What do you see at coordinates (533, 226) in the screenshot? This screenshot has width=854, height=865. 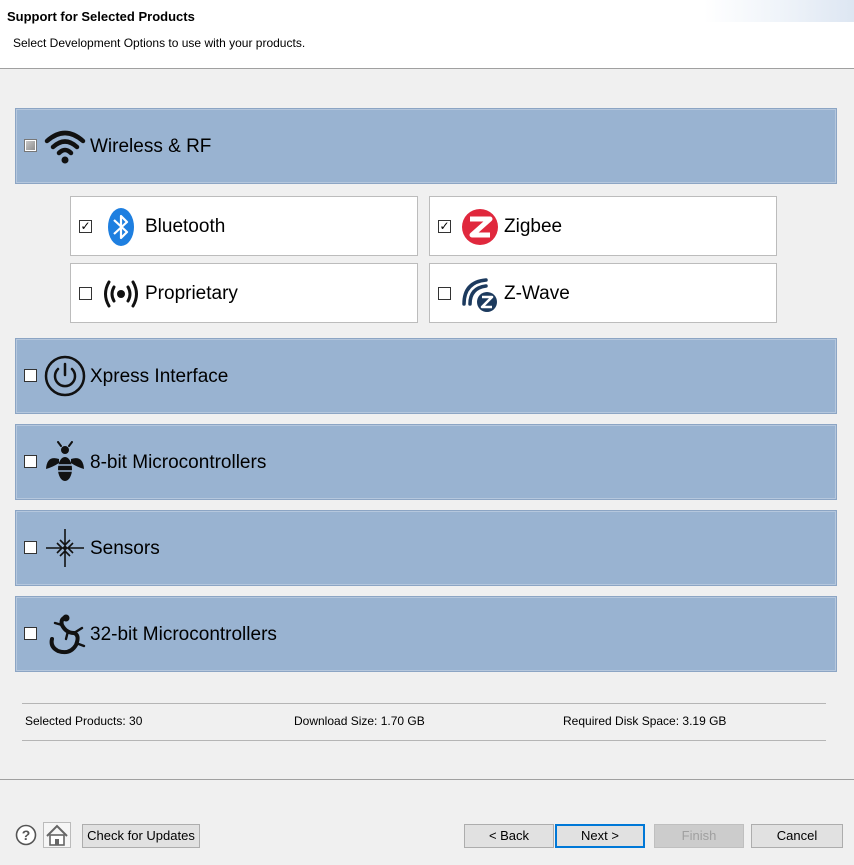 I see `option-label: Zigbee` at bounding box center [533, 226].